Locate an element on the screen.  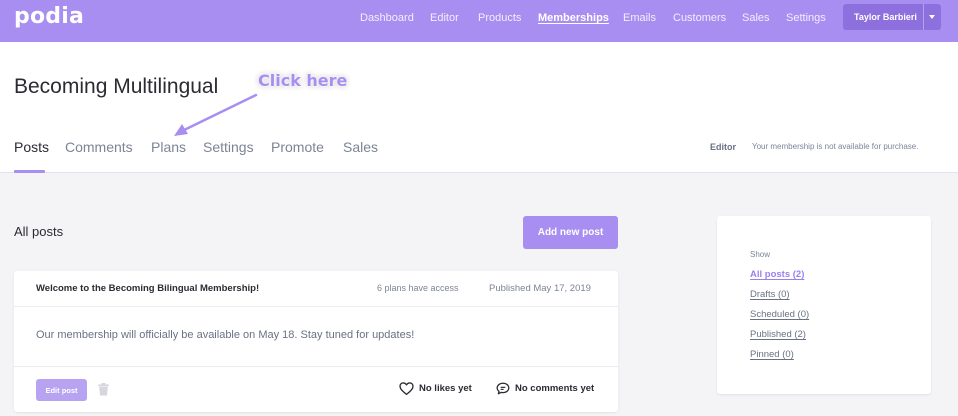
trash-icon is located at coordinates (103, 389).